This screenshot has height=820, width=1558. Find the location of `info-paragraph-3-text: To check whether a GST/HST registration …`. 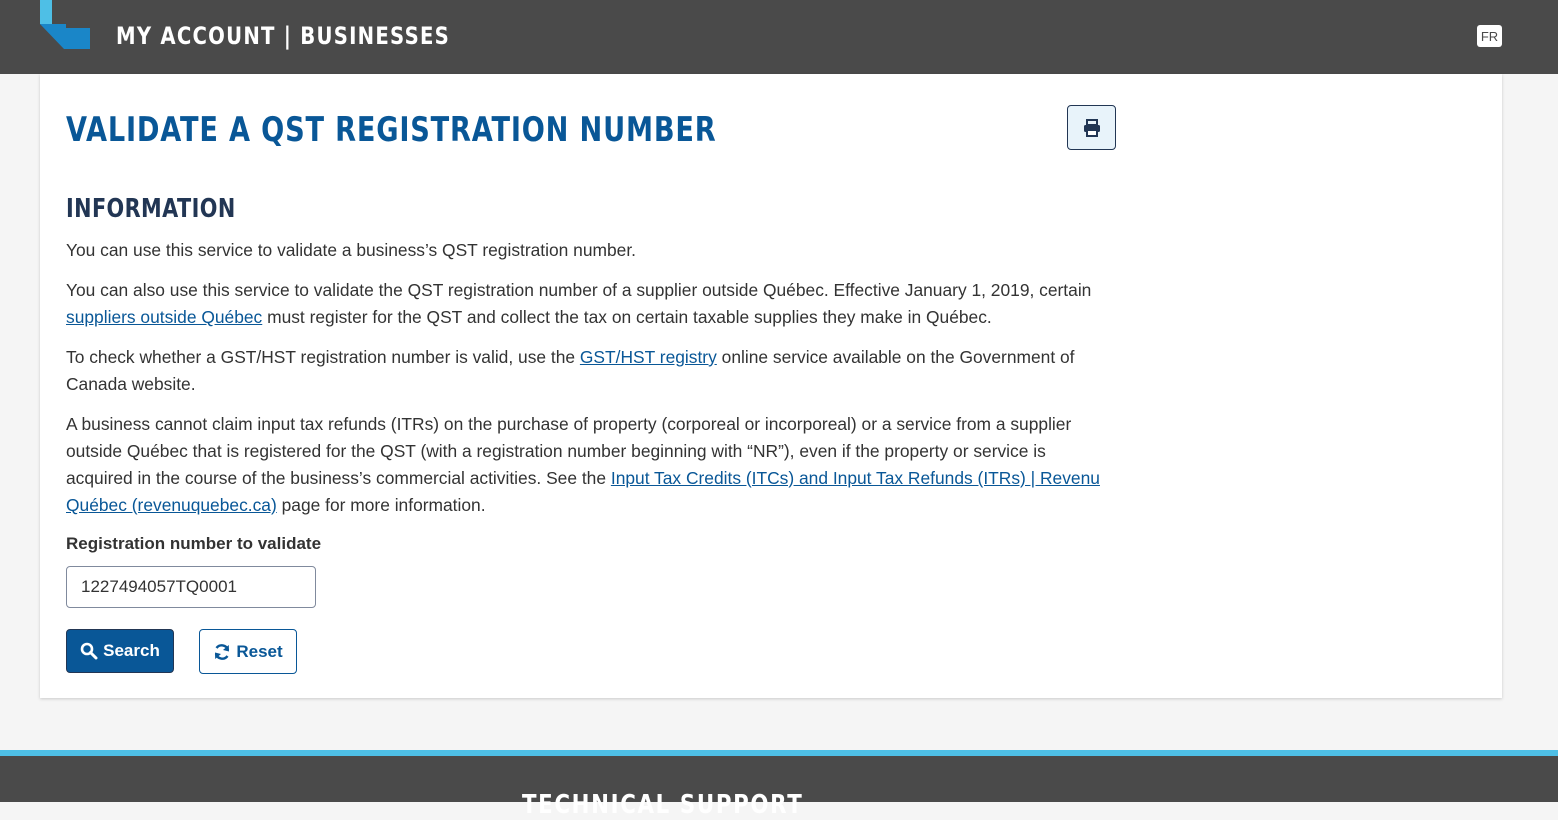

info-paragraph-3-text: To check whether a GST/HST registration … is located at coordinates (323, 357).